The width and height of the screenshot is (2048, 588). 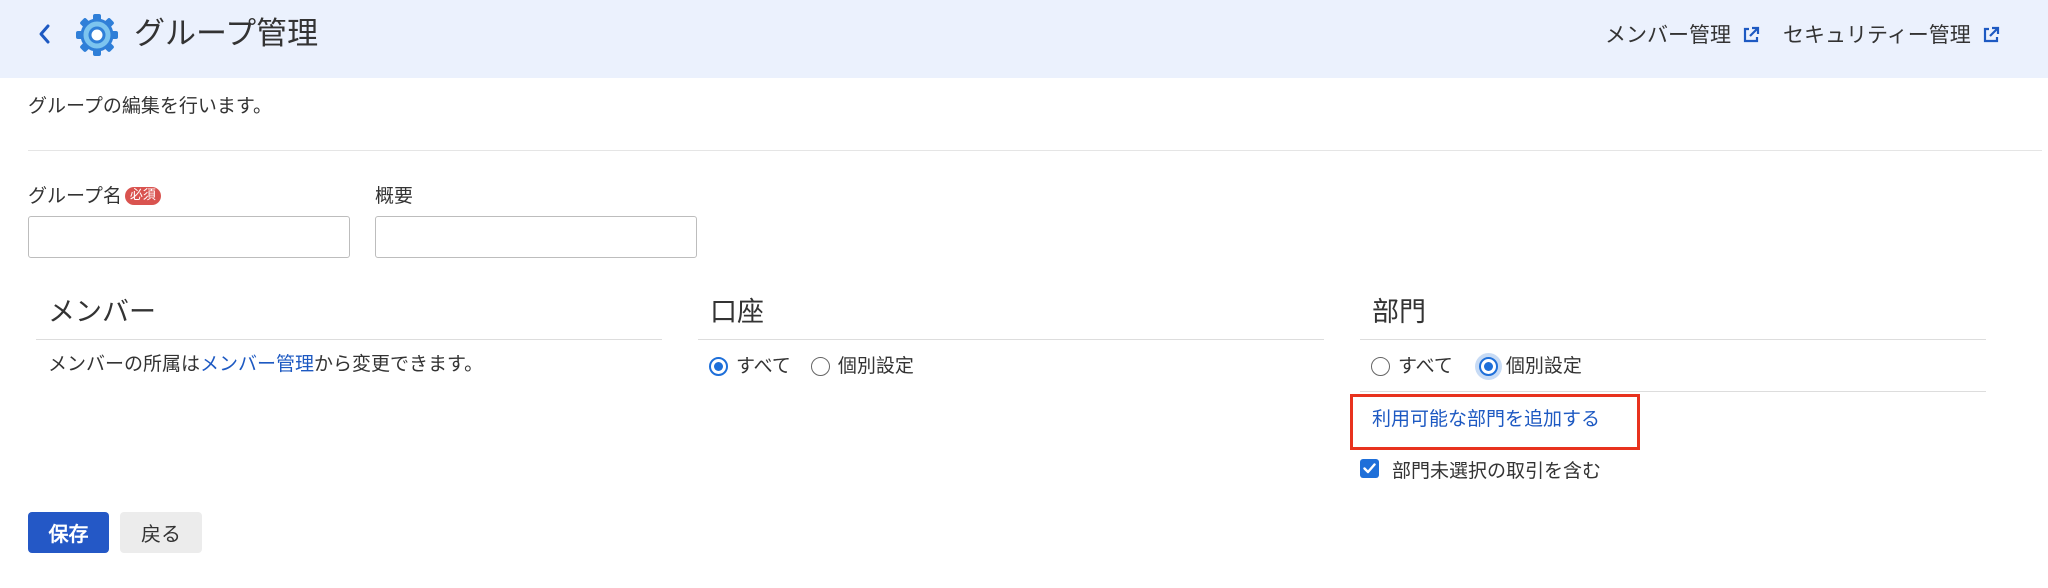 What do you see at coordinates (1543, 366) in the screenshot?
I see `departments-radio-individual-label: 個別設定` at bounding box center [1543, 366].